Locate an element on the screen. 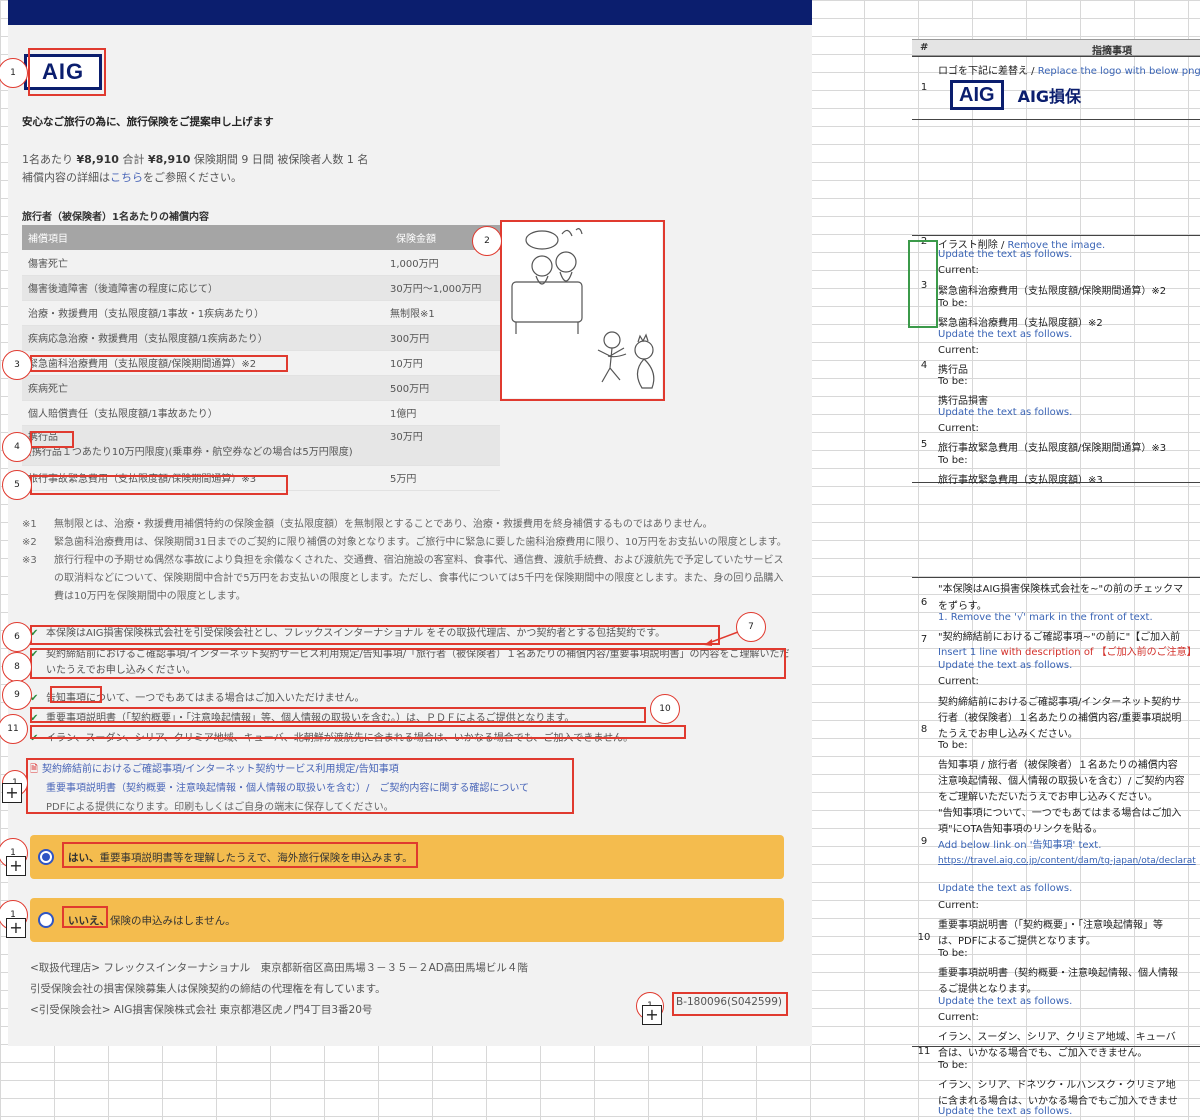 This screenshot has width=1200, height=1120. check-icon: ✔ is located at coordinates (34, 698).